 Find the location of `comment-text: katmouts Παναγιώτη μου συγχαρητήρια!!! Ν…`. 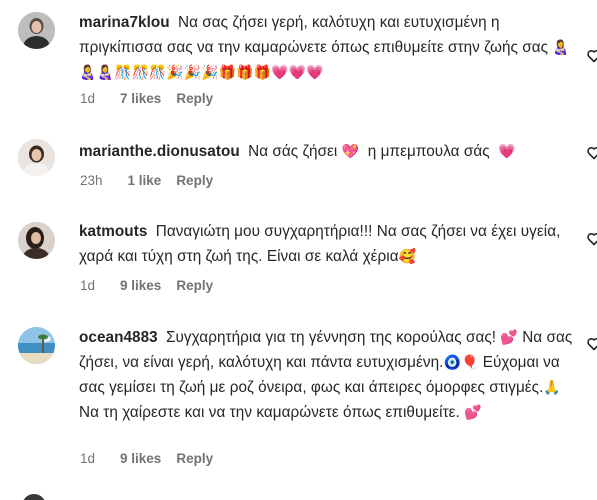

comment-text: katmouts Παναγιώτη μου συγχαρητήρια!!! Ν… is located at coordinates (326, 244).